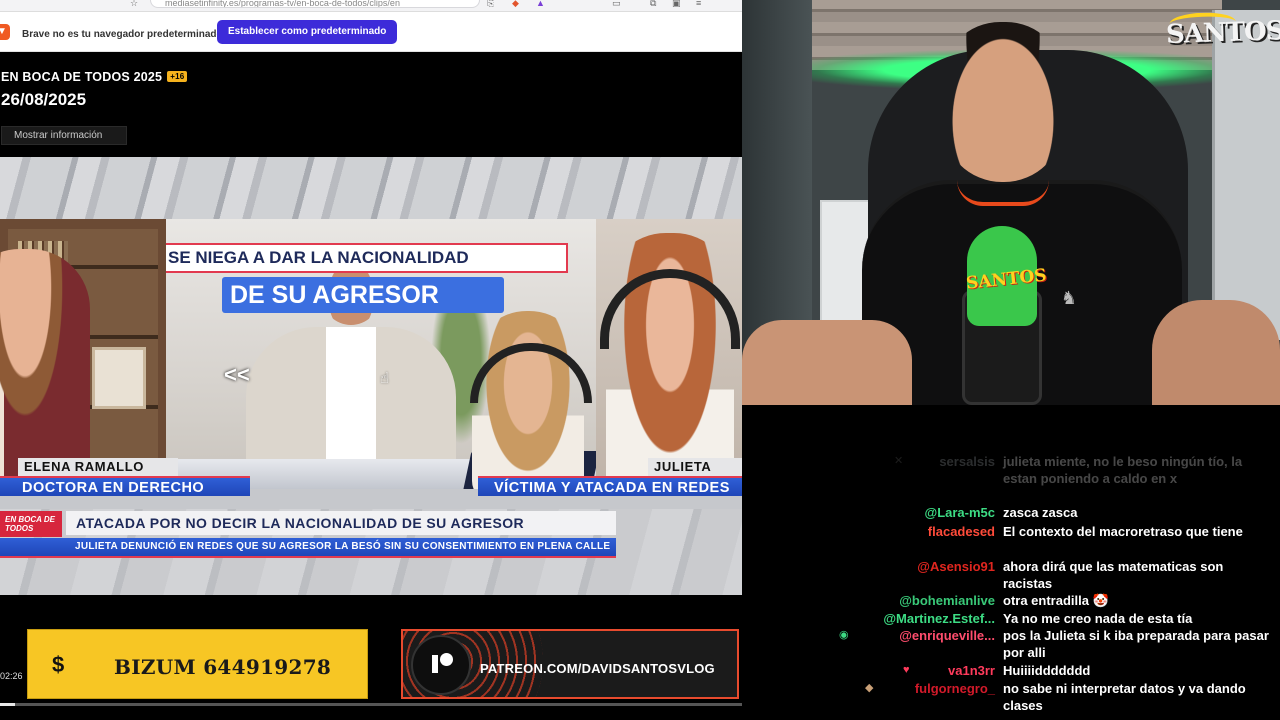 The image size is (1280, 720). I want to click on bizum-donation-banner: $ BIZUM 644919278, so click(197, 664).